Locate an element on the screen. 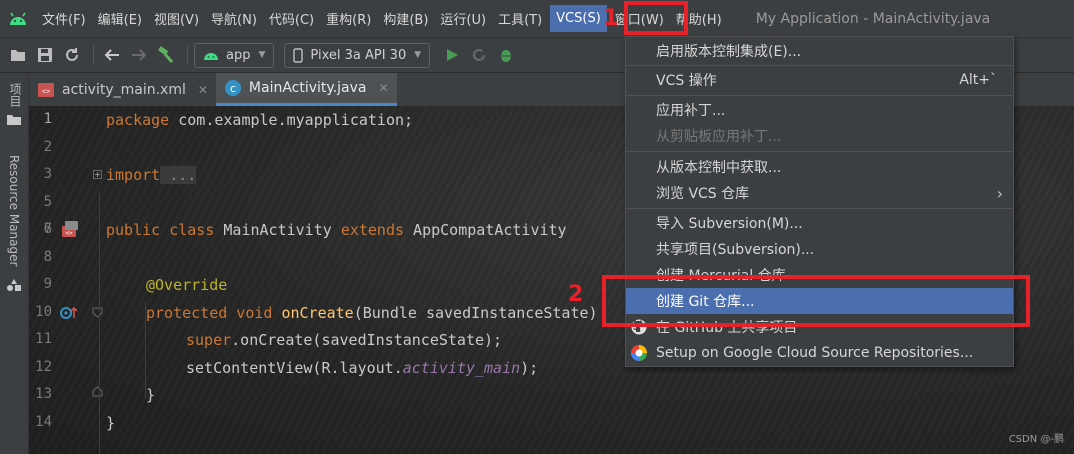 The image size is (1074, 454). menu-run: 运行(U) is located at coordinates (463, 18).